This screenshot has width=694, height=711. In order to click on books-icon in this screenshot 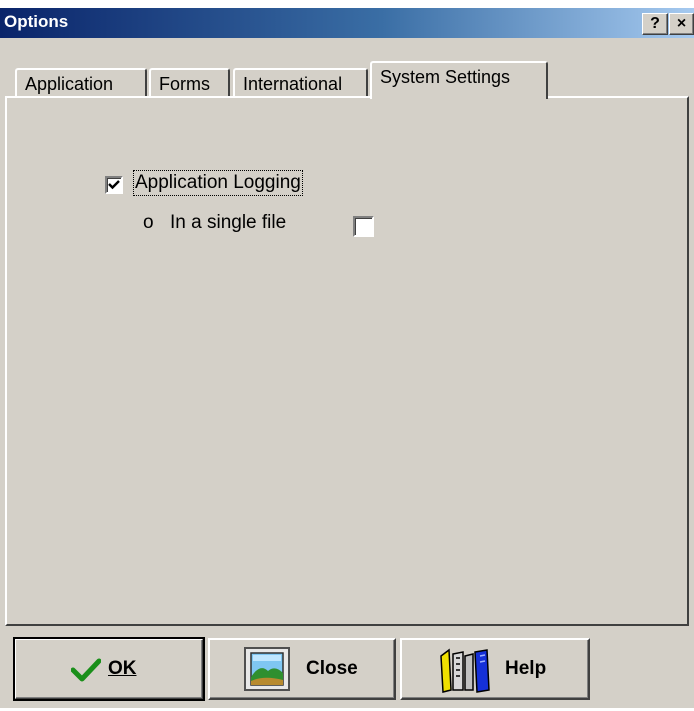, I will do `click(465, 670)`.